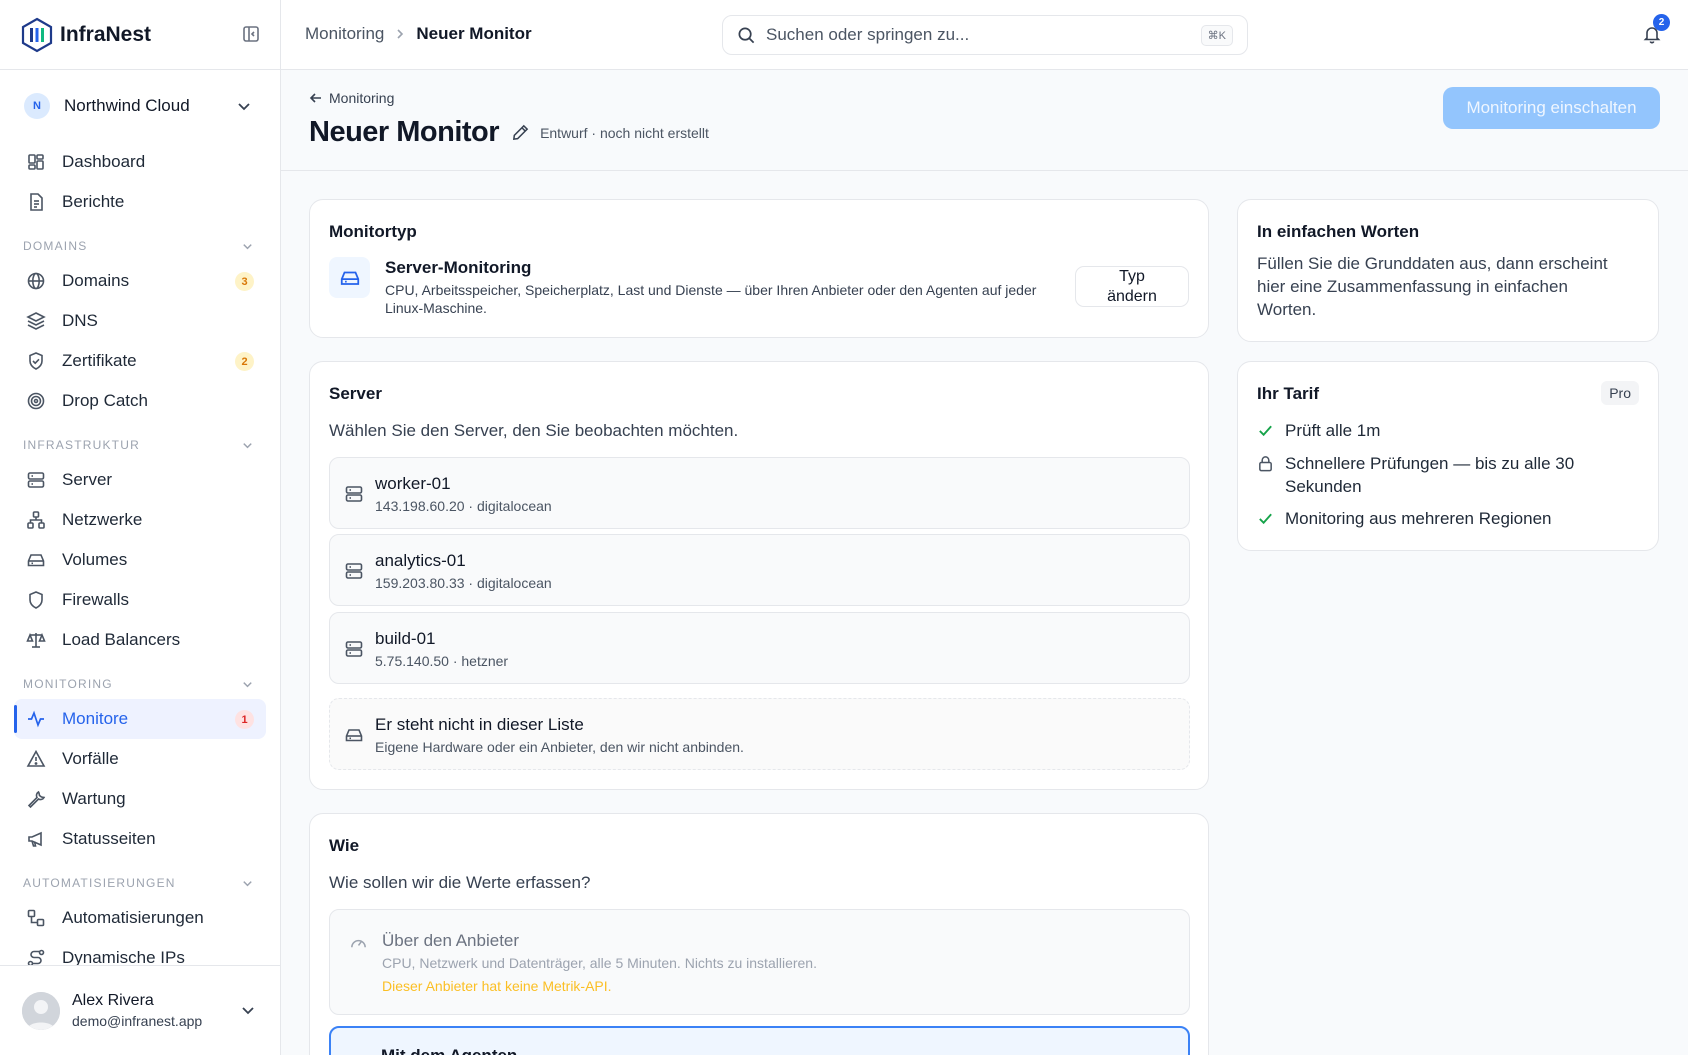 Image resolution: width=1688 pixels, height=1055 pixels. I want to click on report-icon, so click(36, 202).